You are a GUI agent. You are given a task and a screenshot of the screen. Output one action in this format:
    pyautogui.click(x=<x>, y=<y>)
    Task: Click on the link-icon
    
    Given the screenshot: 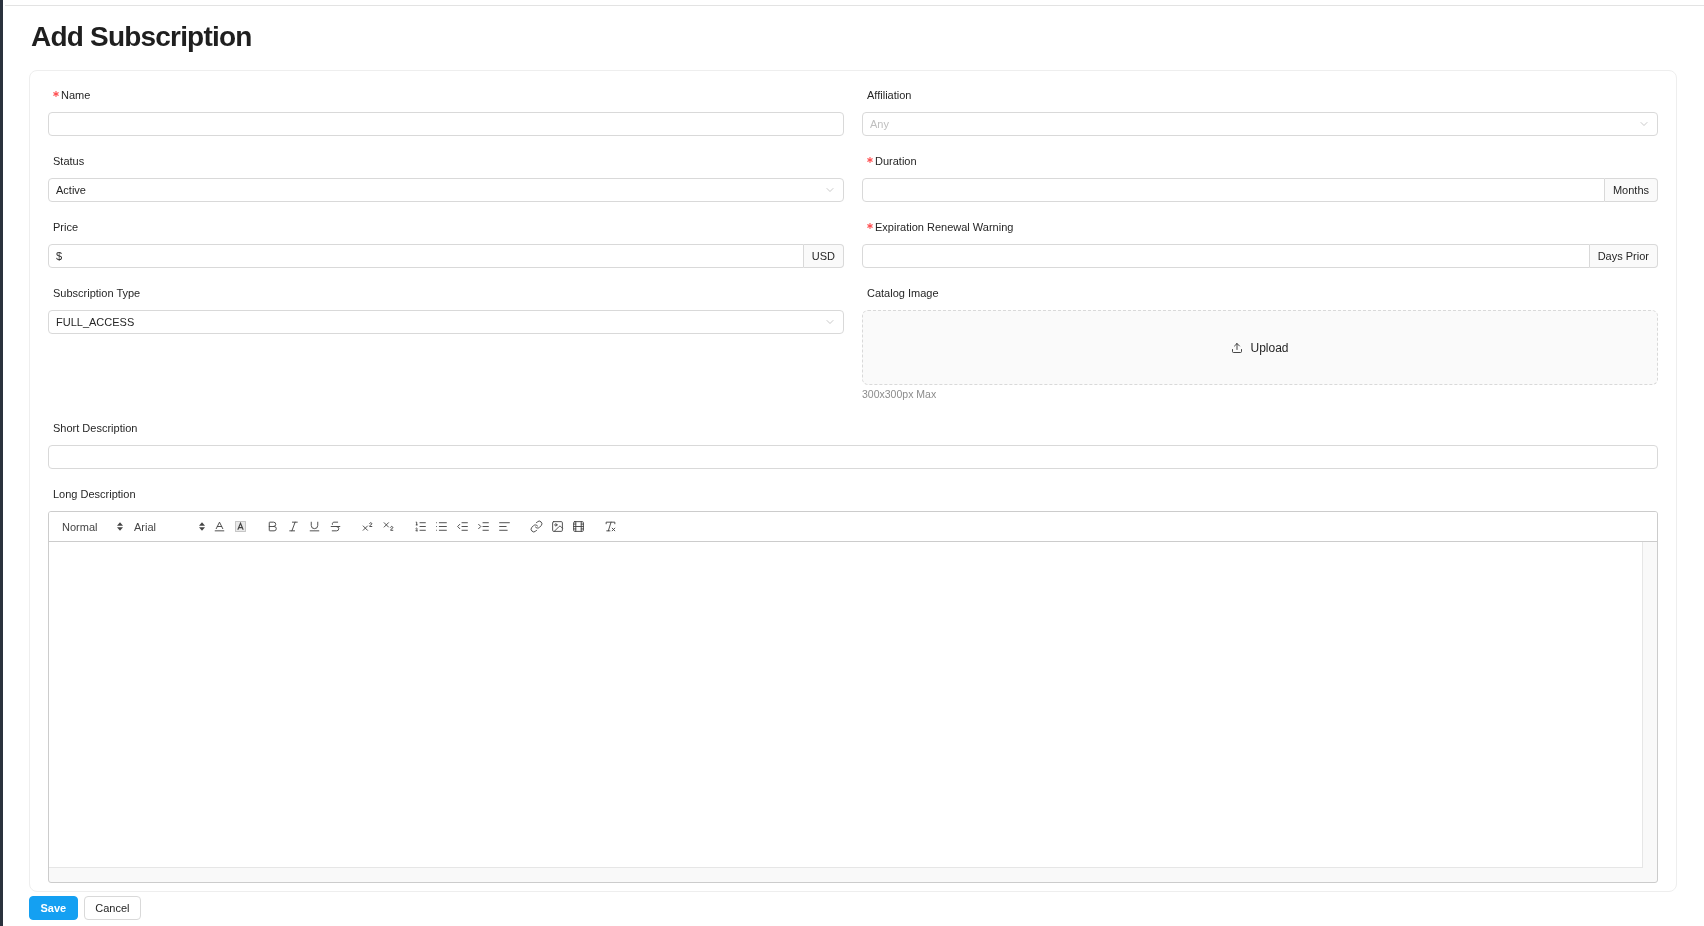 What is the action you would take?
    pyautogui.click(x=536, y=526)
    